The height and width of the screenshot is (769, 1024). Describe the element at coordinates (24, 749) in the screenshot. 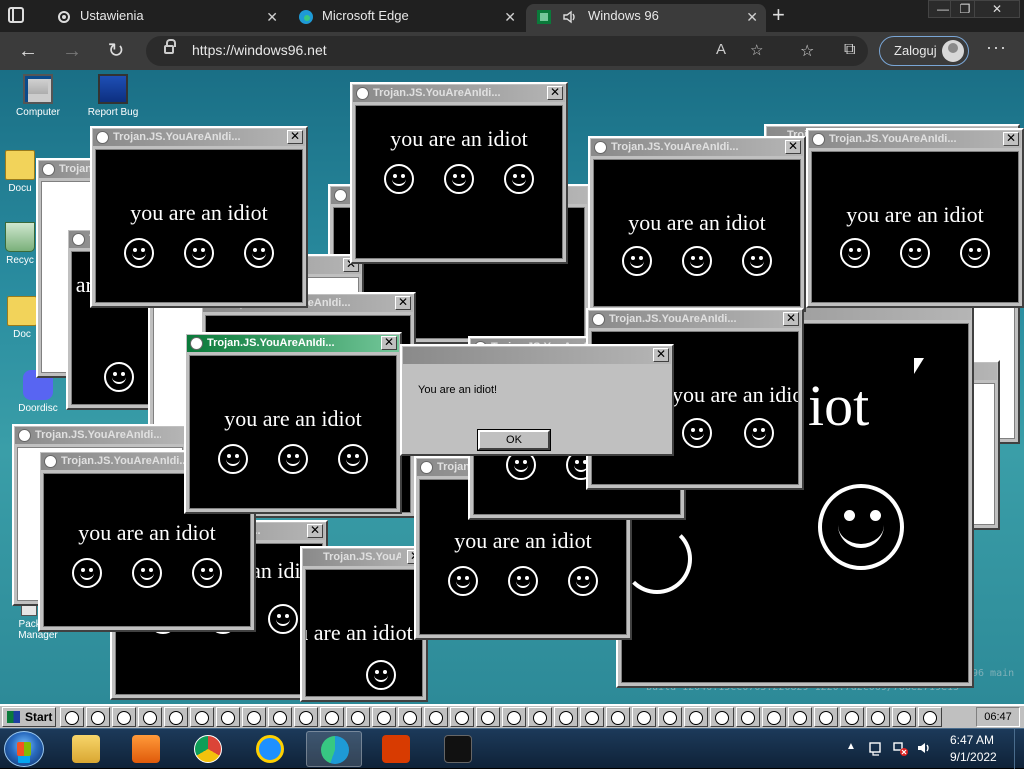

I see `windows-start-orb-icon` at that location.